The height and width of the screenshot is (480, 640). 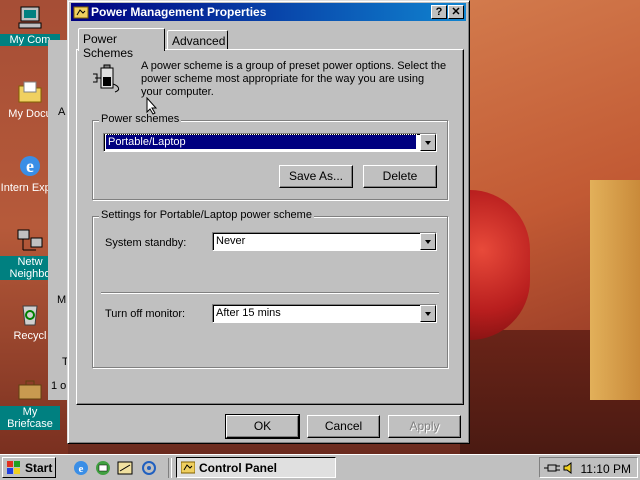 What do you see at coordinates (146, 243) in the screenshot?
I see `system-standby-label: System standby:` at bounding box center [146, 243].